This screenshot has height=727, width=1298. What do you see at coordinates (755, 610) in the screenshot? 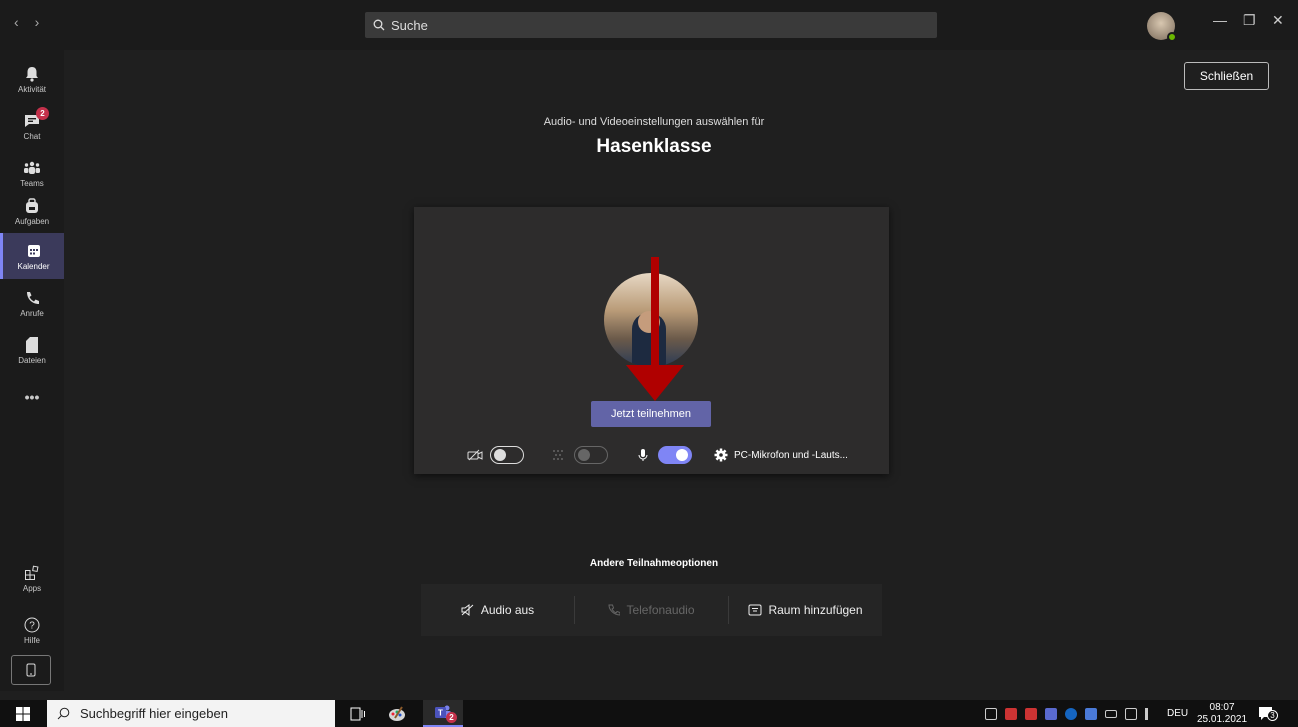
I see `room-icon` at bounding box center [755, 610].